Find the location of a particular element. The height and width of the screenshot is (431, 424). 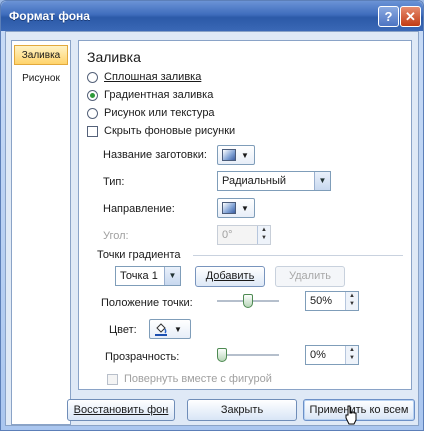

gradient-stop-select: Точка 1 ▼ is located at coordinates (148, 276).